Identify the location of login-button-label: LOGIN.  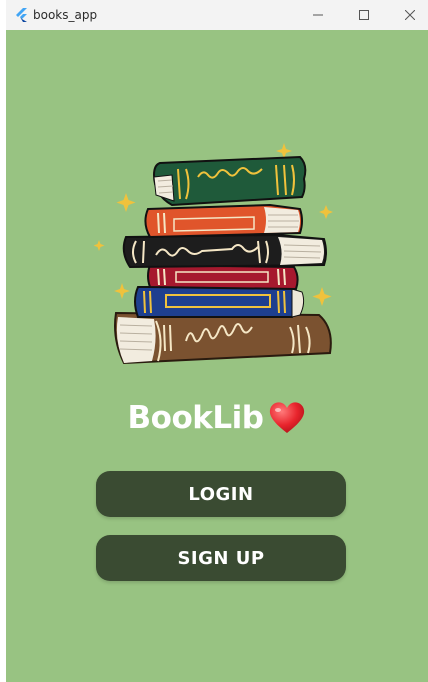
(221, 494).